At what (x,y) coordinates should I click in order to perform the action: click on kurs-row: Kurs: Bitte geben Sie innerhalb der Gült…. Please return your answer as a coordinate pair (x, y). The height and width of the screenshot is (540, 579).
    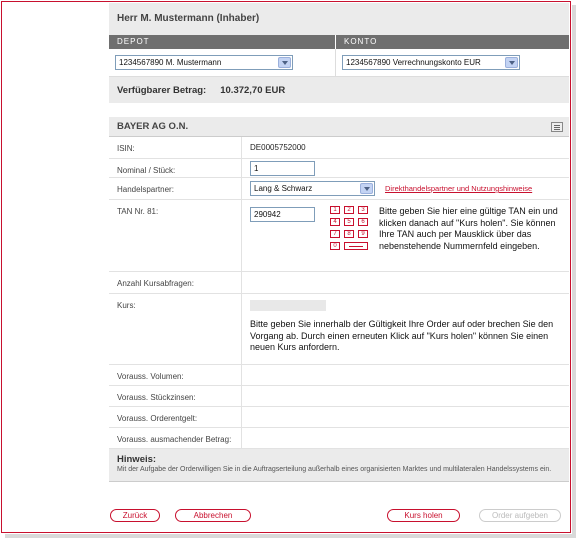
    Looking at the image, I should click on (339, 329).